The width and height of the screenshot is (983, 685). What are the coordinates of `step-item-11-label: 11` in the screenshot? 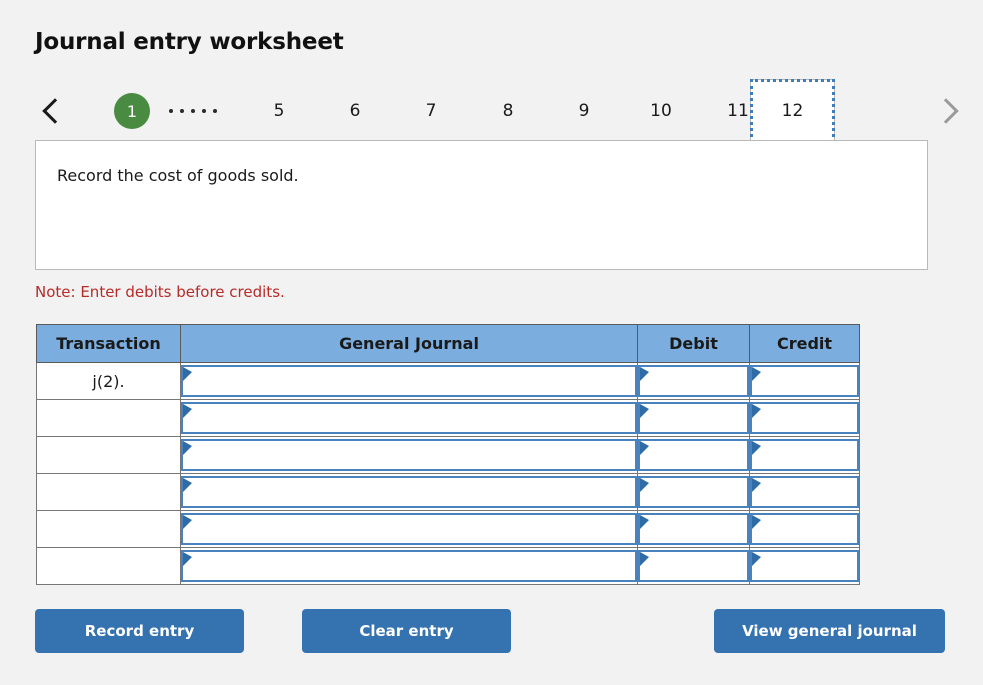 It's located at (738, 111).